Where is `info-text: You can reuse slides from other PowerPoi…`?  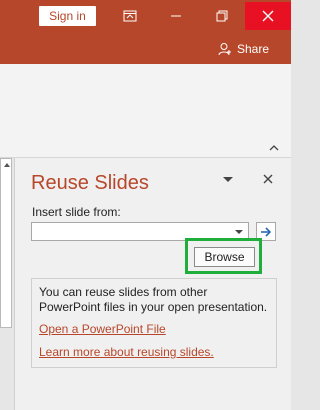 info-text: You can reuse slides from other PowerPoi… is located at coordinates (153, 299).